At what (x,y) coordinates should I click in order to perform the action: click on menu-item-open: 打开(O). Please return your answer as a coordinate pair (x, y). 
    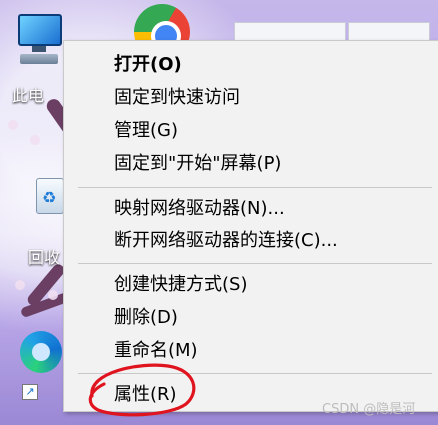
    Looking at the image, I should click on (251, 65).